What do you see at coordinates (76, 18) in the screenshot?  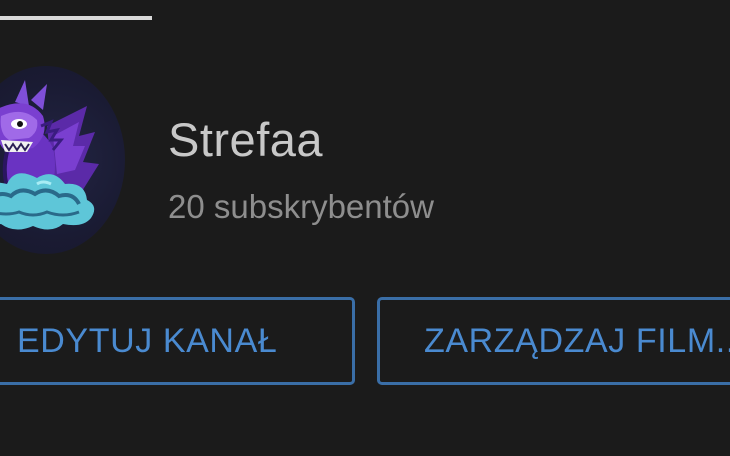 I see `active-tab-indicator` at bounding box center [76, 18].